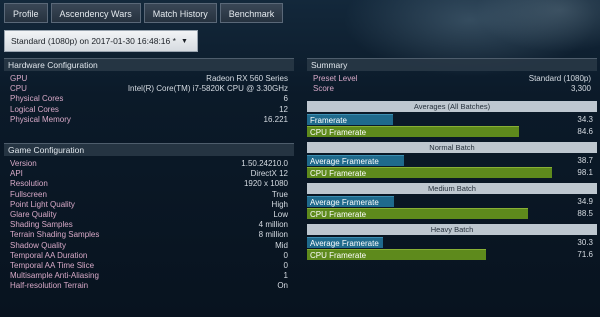 The width and height of the screenshot is (600, 317). I want to click on config-value: Mid, so click(281, 245).